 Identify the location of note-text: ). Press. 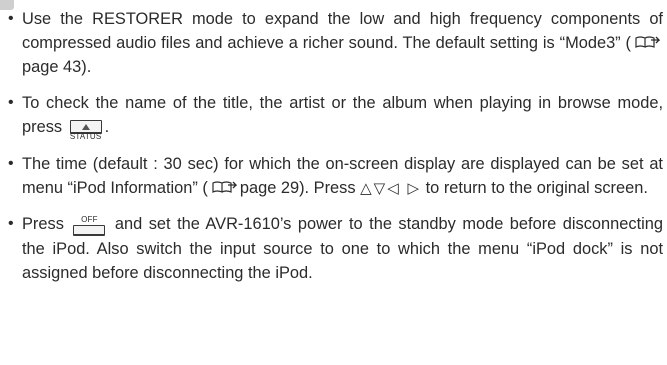
(330, 188).